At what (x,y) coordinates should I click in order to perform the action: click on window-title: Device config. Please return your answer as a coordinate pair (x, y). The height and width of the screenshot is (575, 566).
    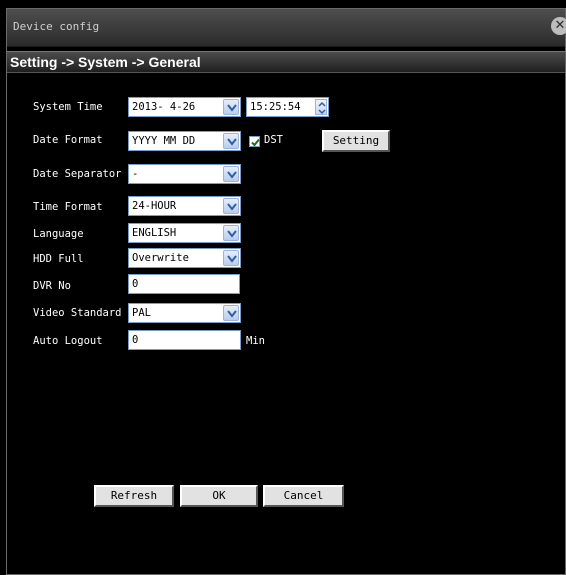
    Looking at the image, I should click on (56, 26).